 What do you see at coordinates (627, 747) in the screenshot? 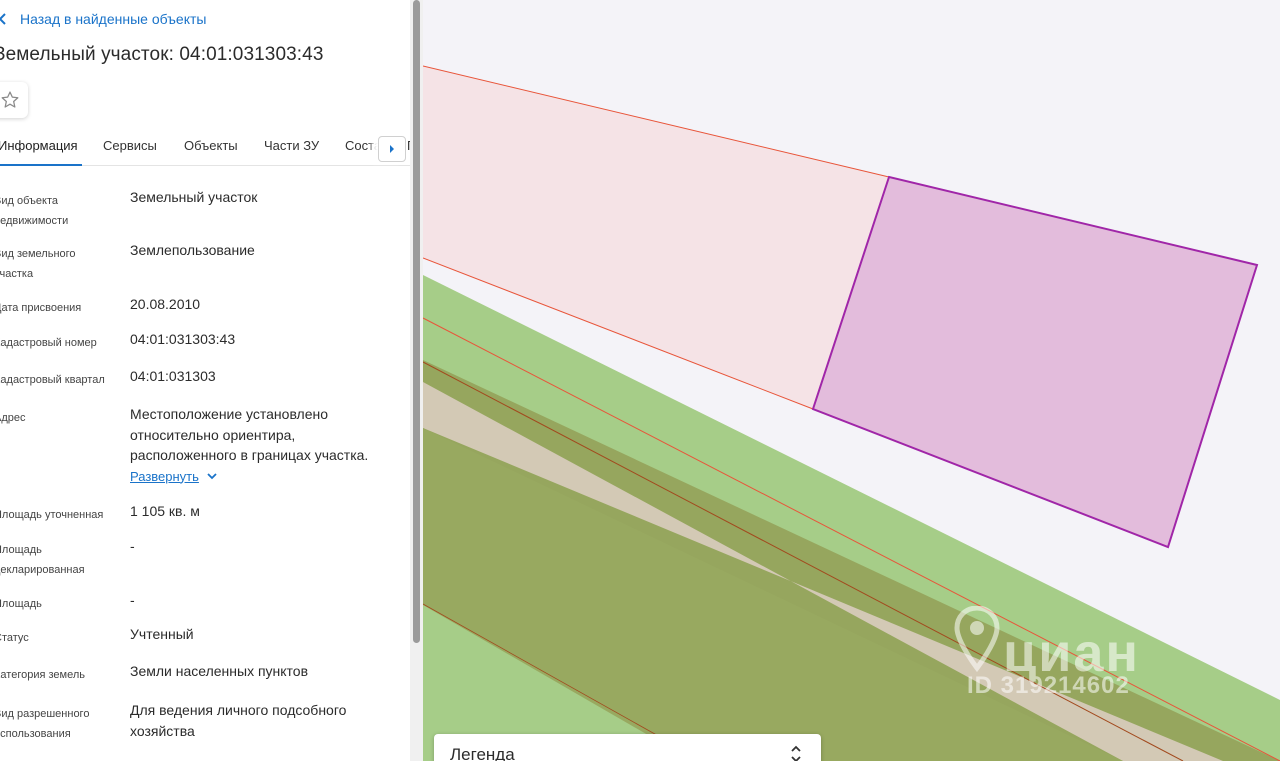
I see `legend-panel: Легенда` at bounding box center [627, 747].